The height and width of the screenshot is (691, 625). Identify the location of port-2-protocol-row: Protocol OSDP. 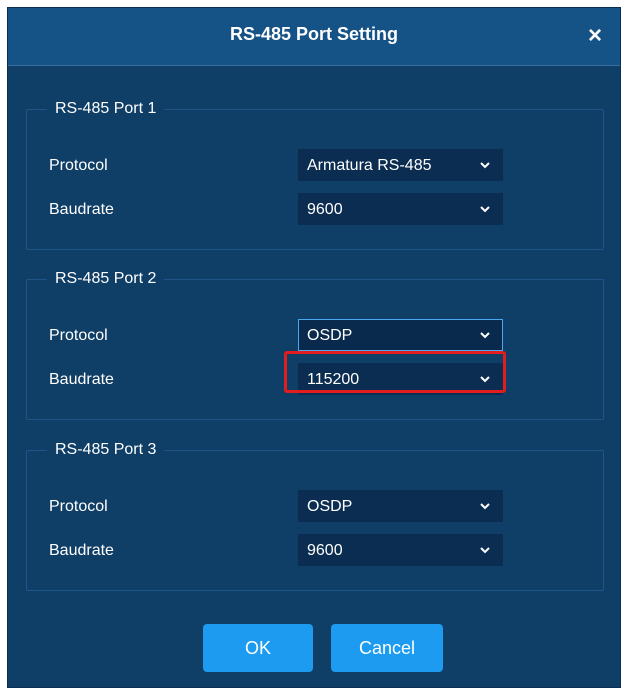
(315, 336).